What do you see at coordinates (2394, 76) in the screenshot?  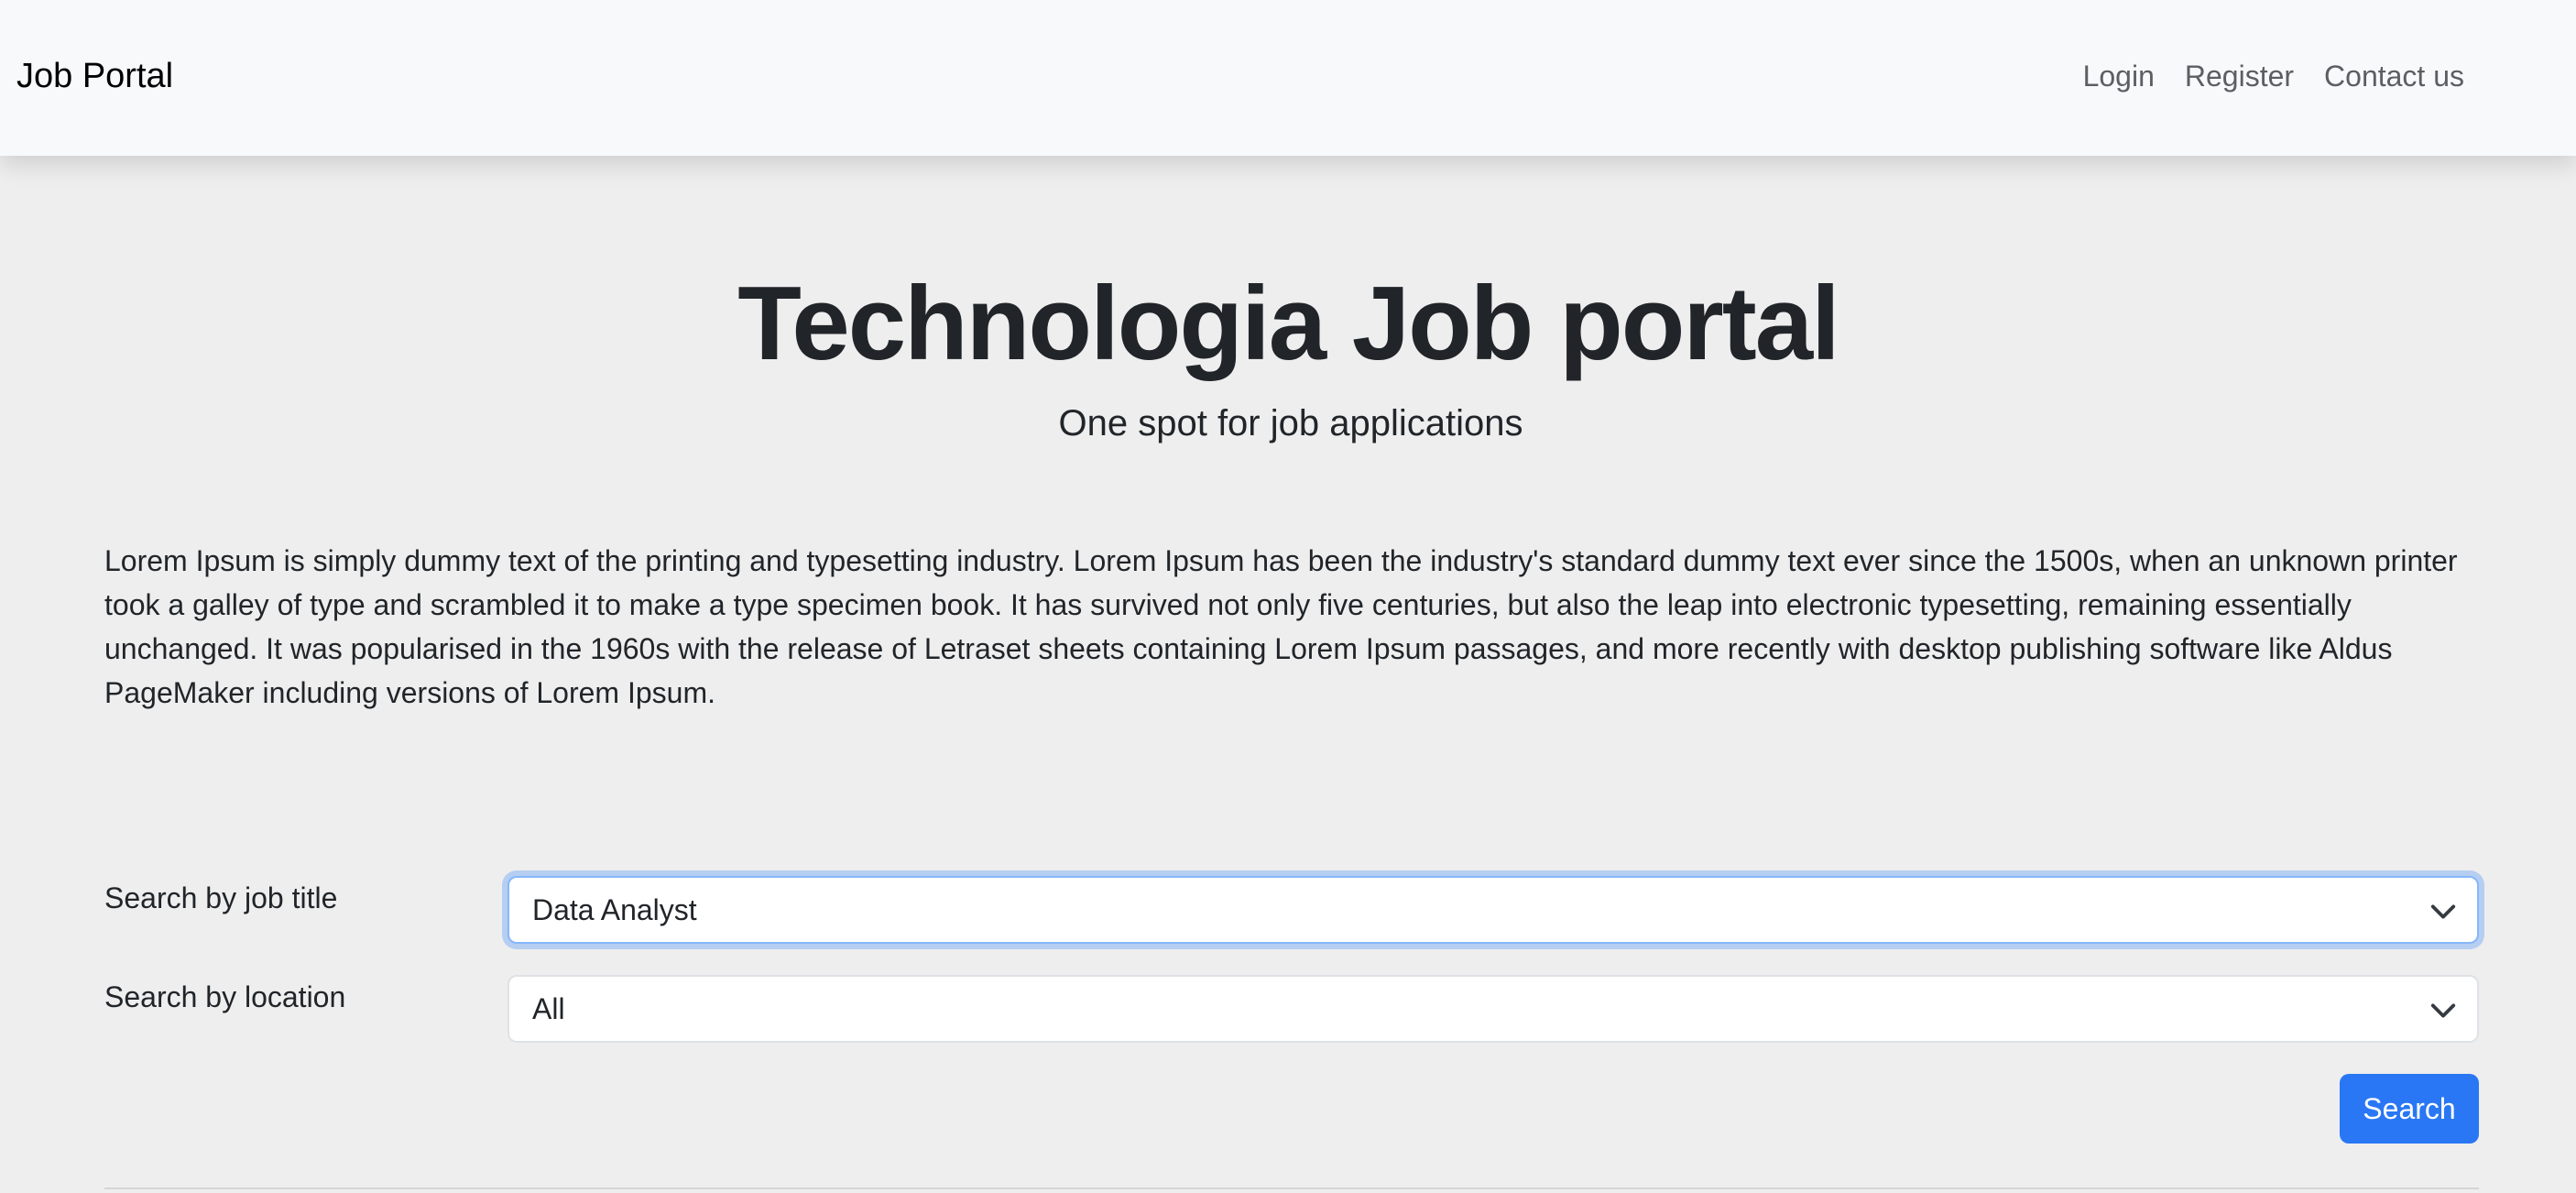 I see `nav-contact-link: Contact us` at bounding box center [2394, 76].